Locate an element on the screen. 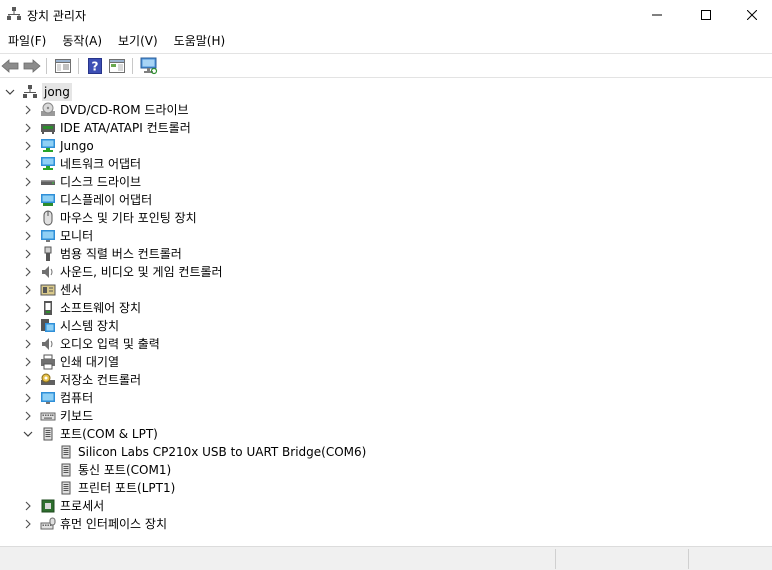  tree-category-keyboard: 키보드 is located at coordinates (57, 416).